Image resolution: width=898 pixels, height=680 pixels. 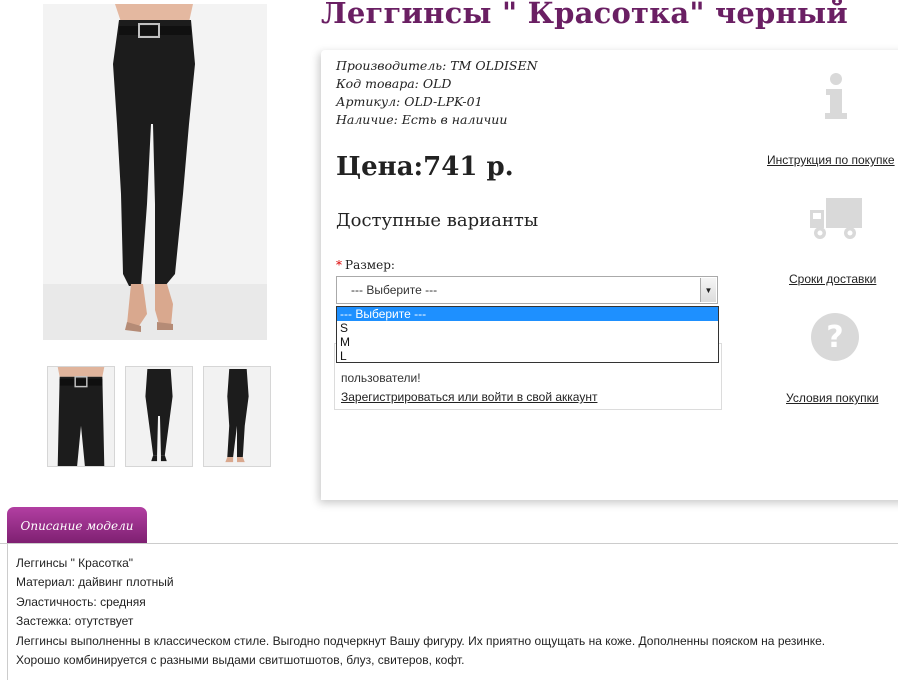 I want to click on spec-label: Артикул:, so click(x=368, y=101).